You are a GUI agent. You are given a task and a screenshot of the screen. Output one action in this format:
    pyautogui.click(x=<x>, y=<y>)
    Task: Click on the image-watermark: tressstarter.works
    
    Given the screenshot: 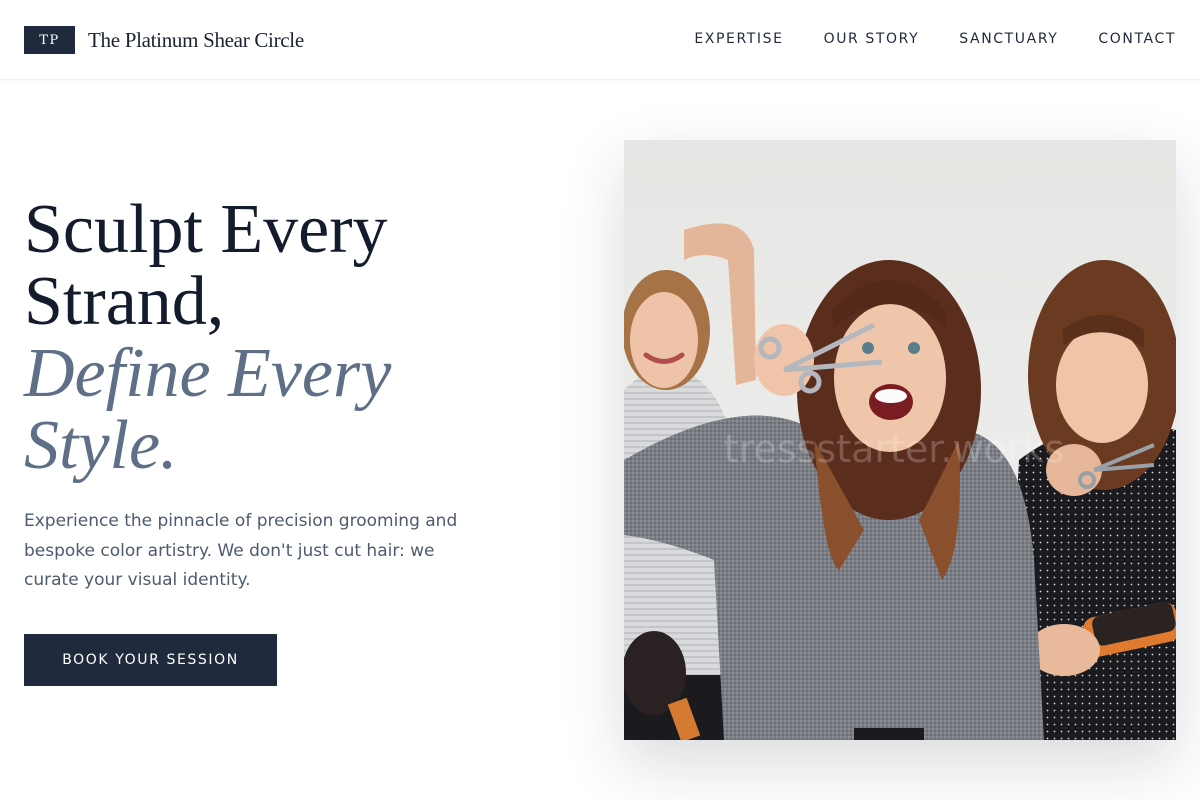 What is the action you would take?
    pyautogui.click(x=894, y=449)
    